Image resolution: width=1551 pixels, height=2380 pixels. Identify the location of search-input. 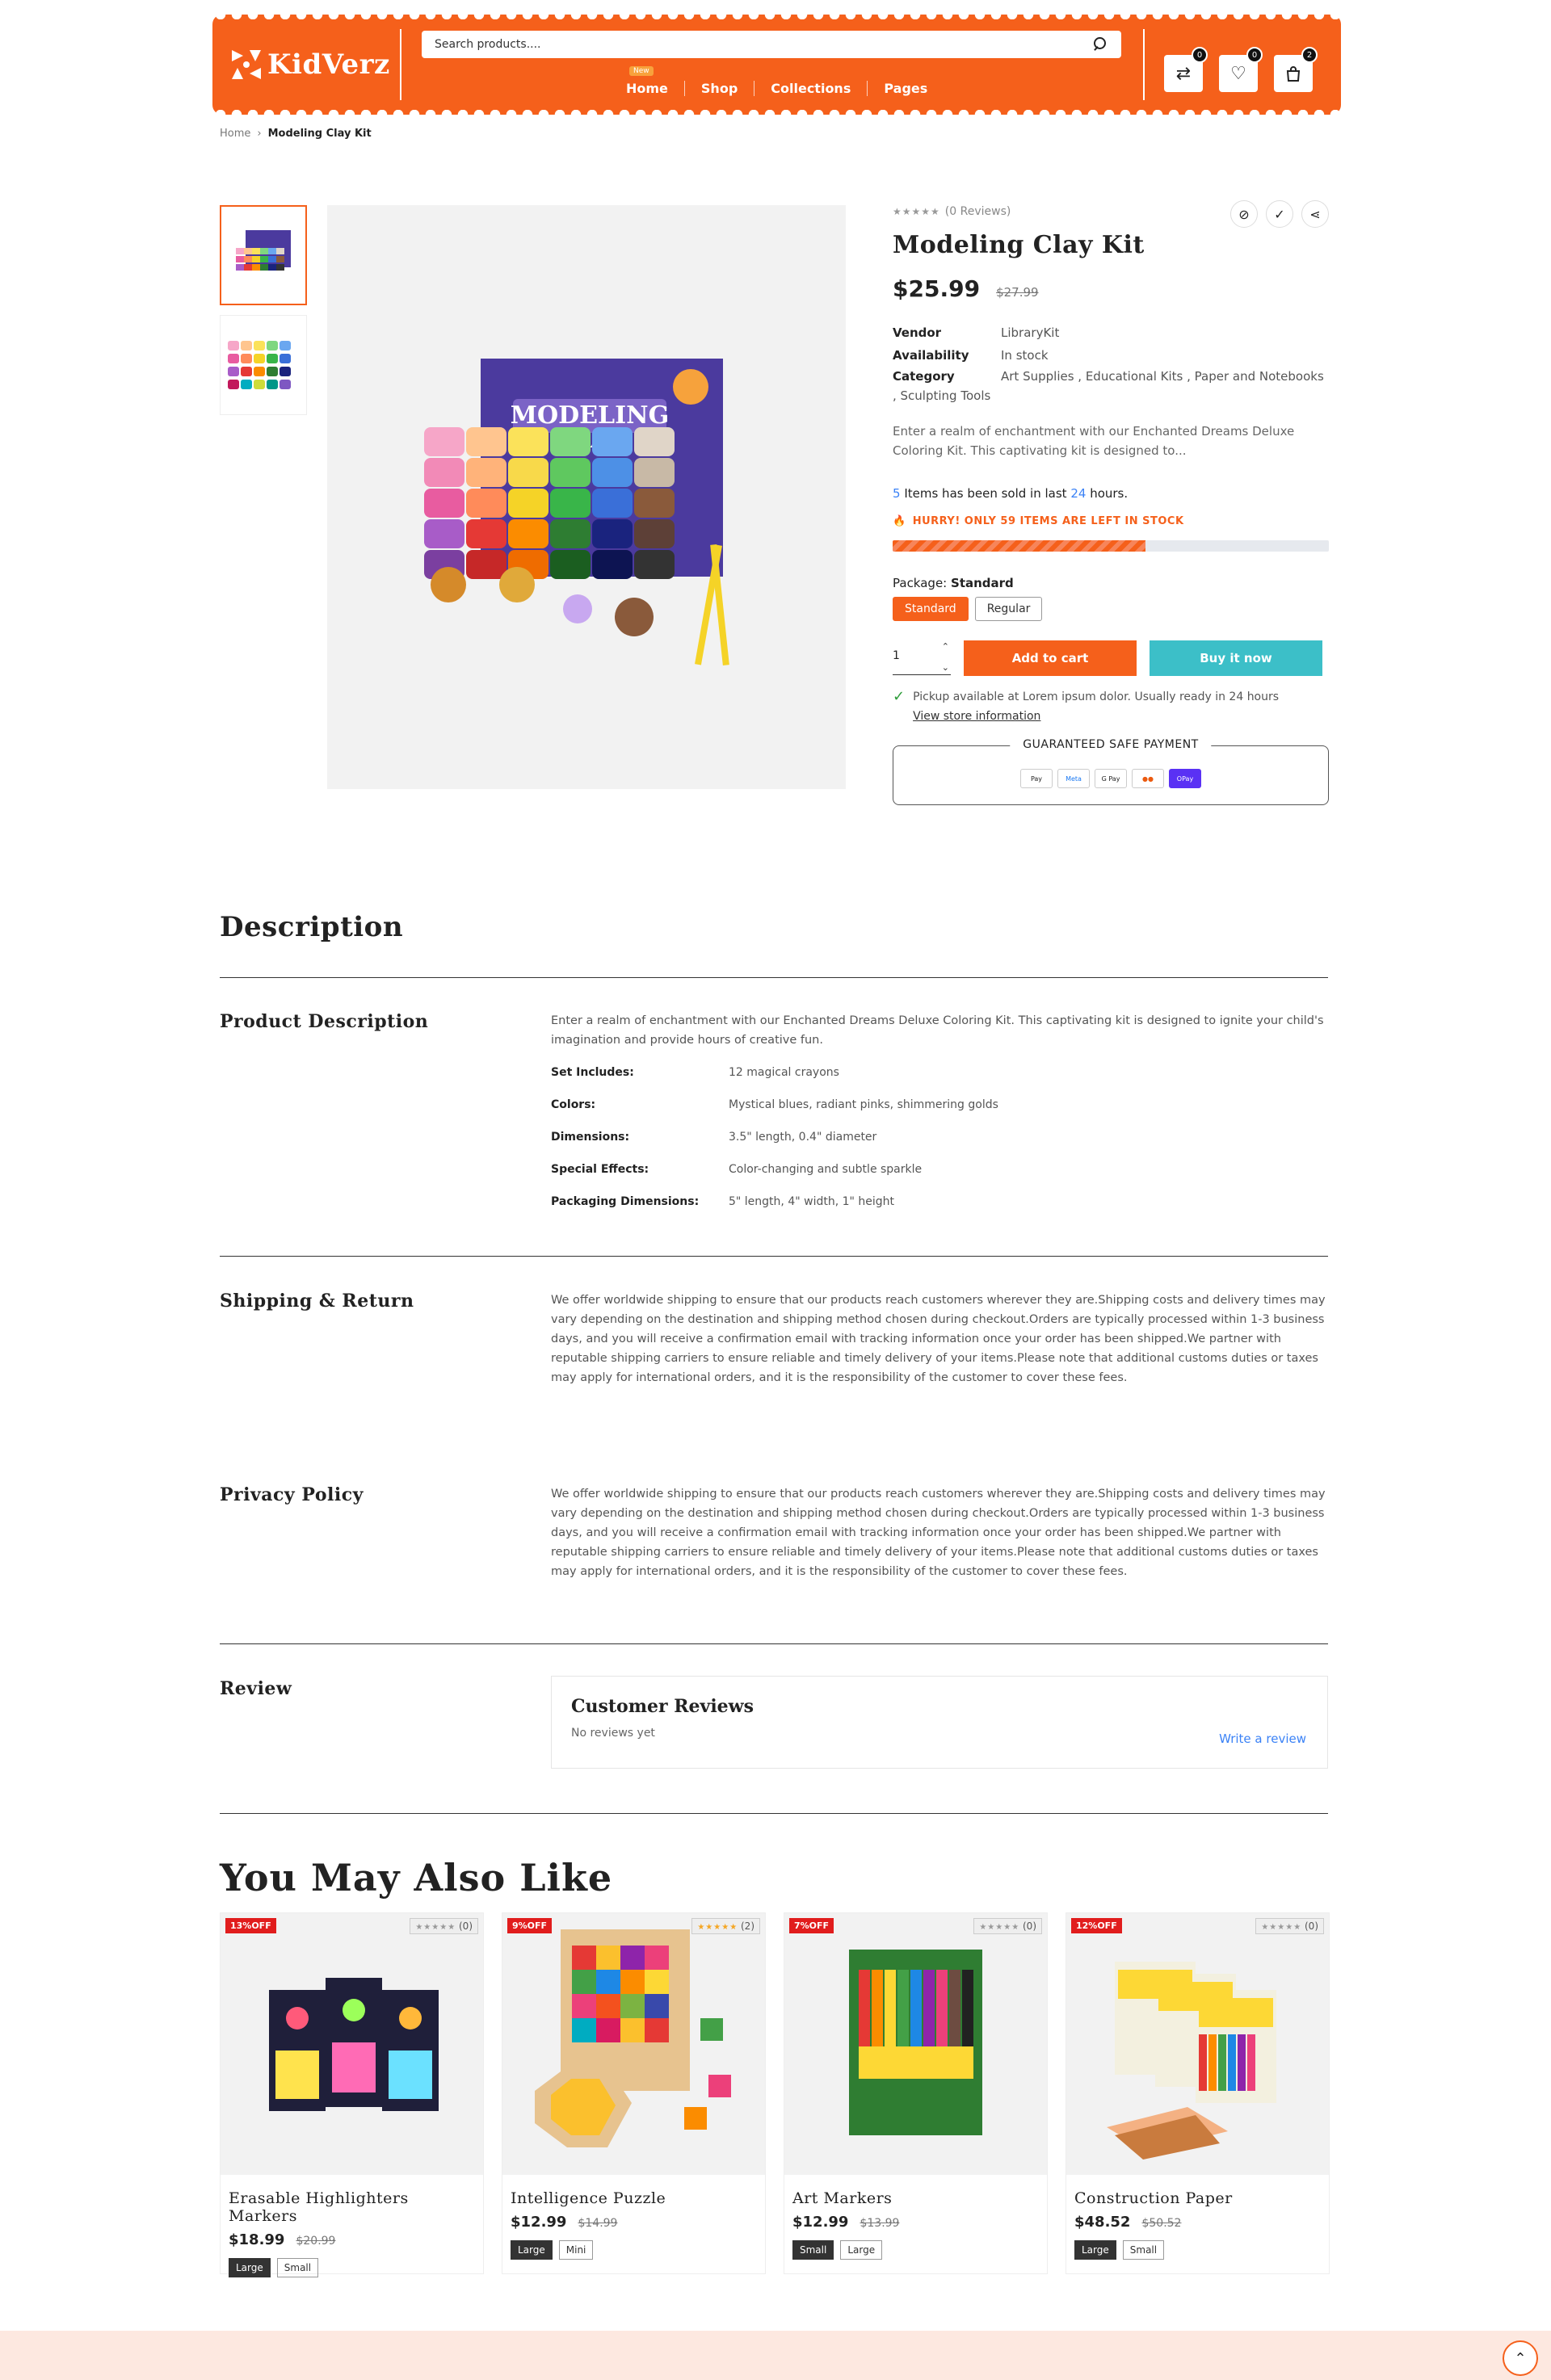
(764, 44).